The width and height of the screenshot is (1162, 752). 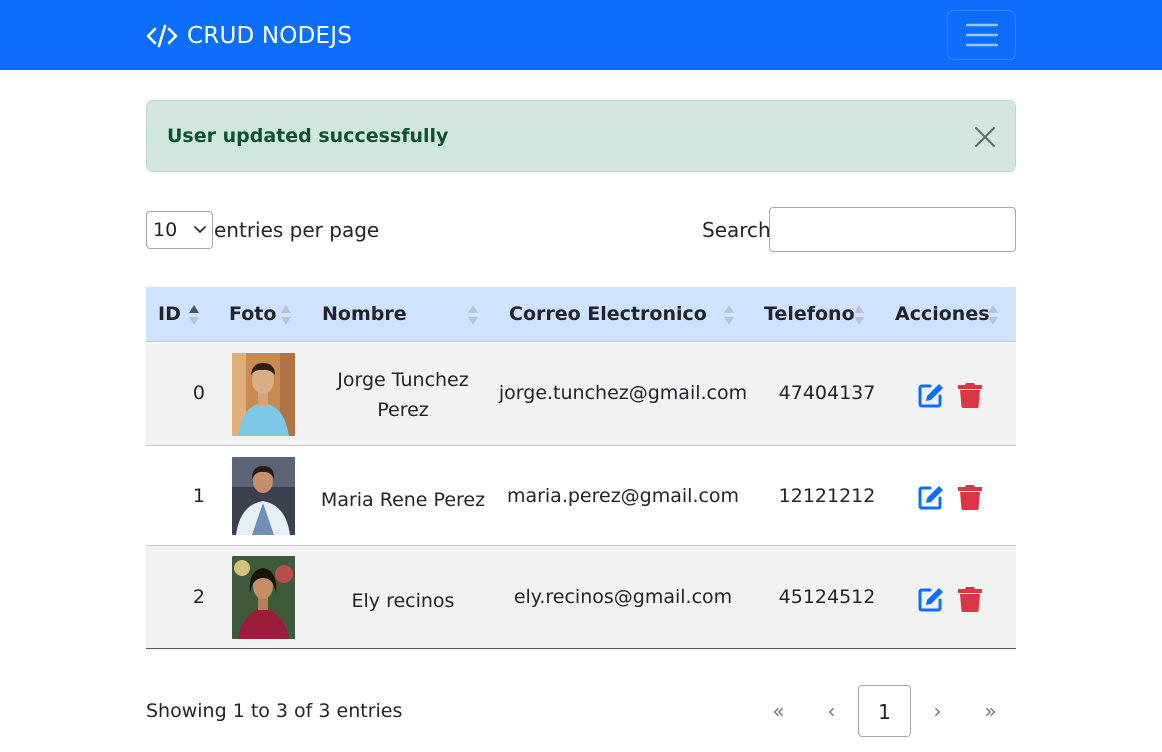 What do you see at coordinates (581, 136) in the screenshot?
I see `success-alert: User updated successfully` at bounding box center [581, 136].